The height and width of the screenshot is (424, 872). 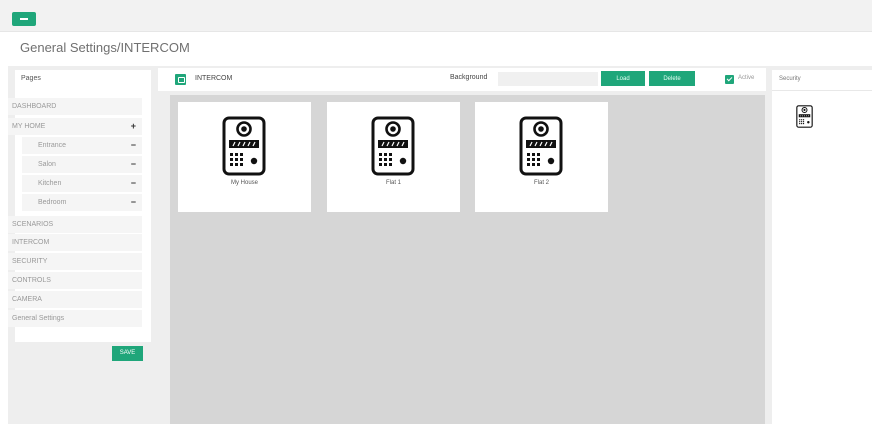 What do you see at coordinates (31, 242) in the screenshot?
I see `nav-item-label: INTERCOM` at bounding box center [31, 242].